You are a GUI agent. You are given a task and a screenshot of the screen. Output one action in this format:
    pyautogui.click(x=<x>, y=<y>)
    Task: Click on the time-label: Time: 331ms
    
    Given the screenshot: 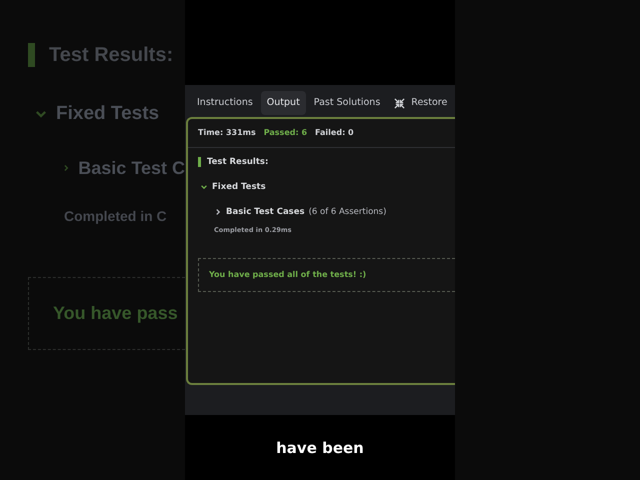 What is the action you would take?
    pyautogui.click(x=227, y=133)
    